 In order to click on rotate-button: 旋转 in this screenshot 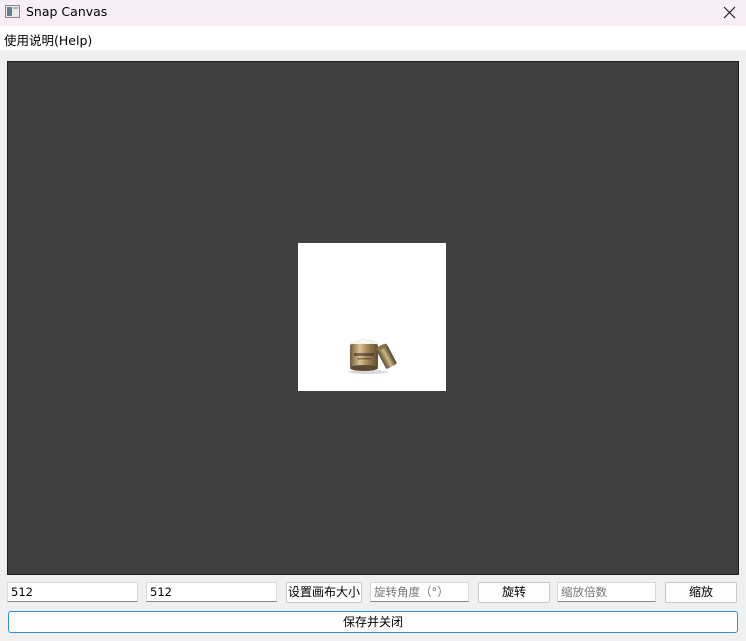, I will do `click(514, 592)`.